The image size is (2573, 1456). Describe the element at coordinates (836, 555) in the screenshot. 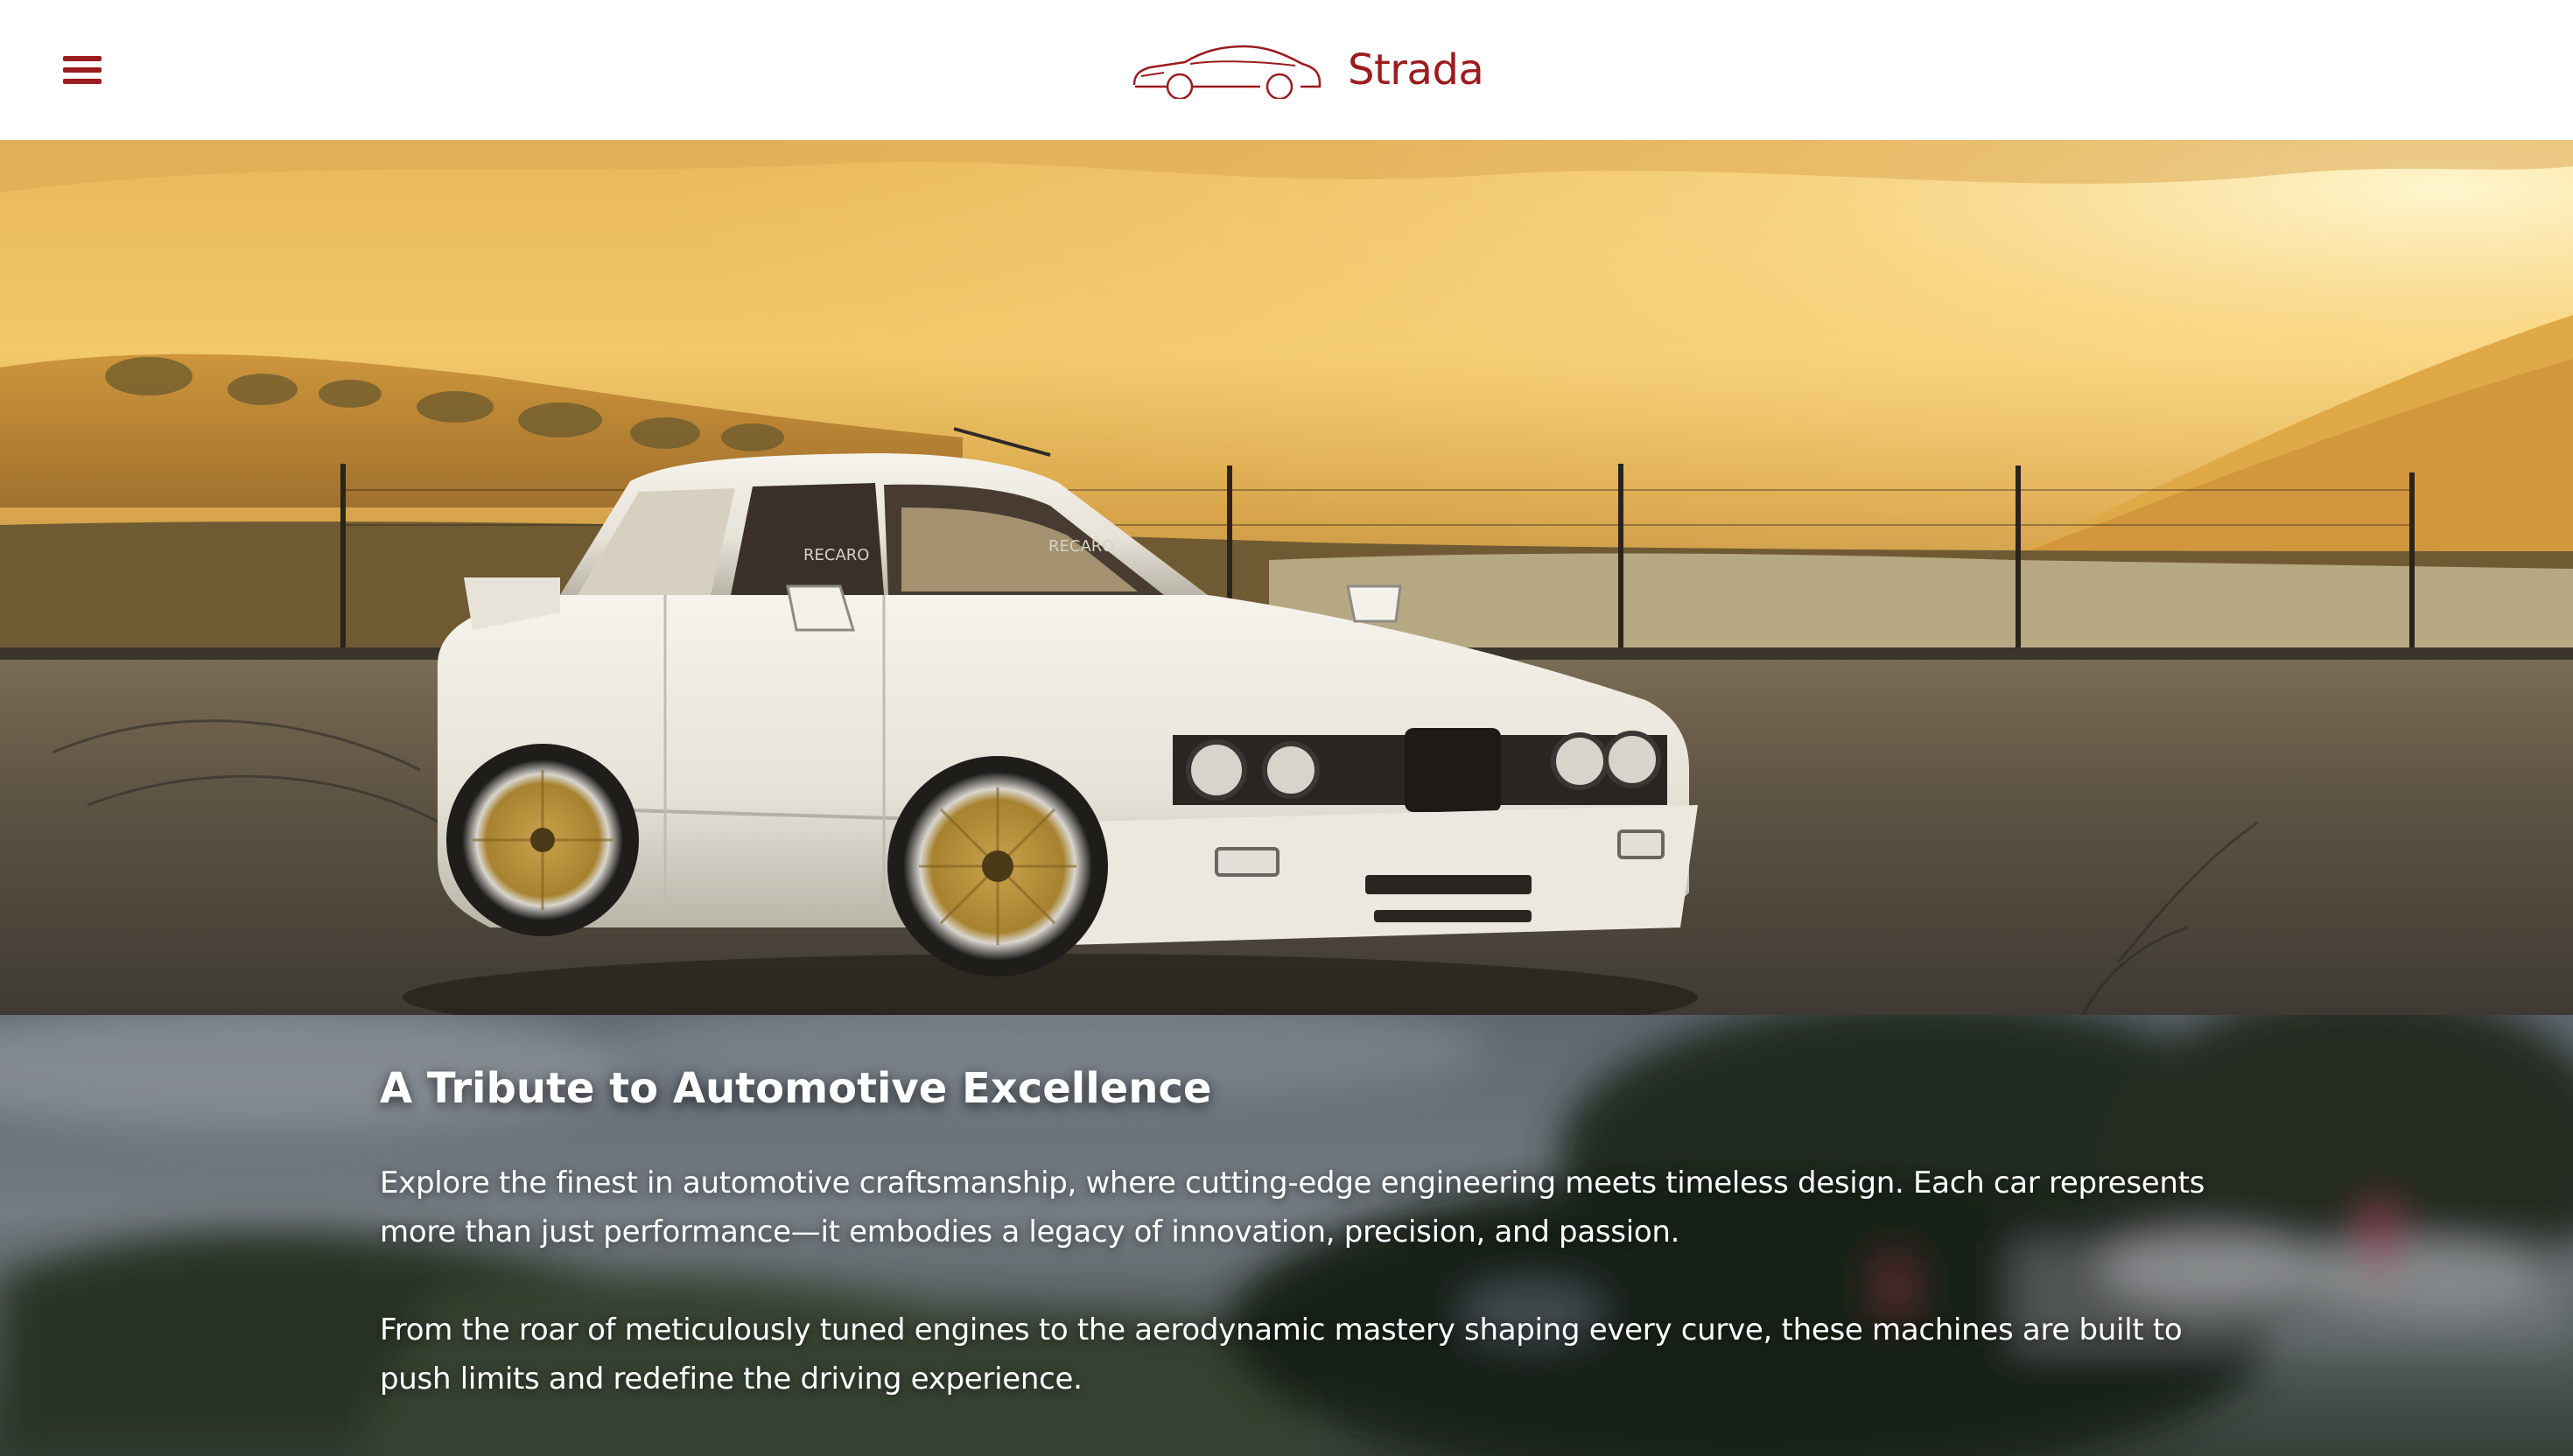

I see `seat-label-left: RECARO` at that location.